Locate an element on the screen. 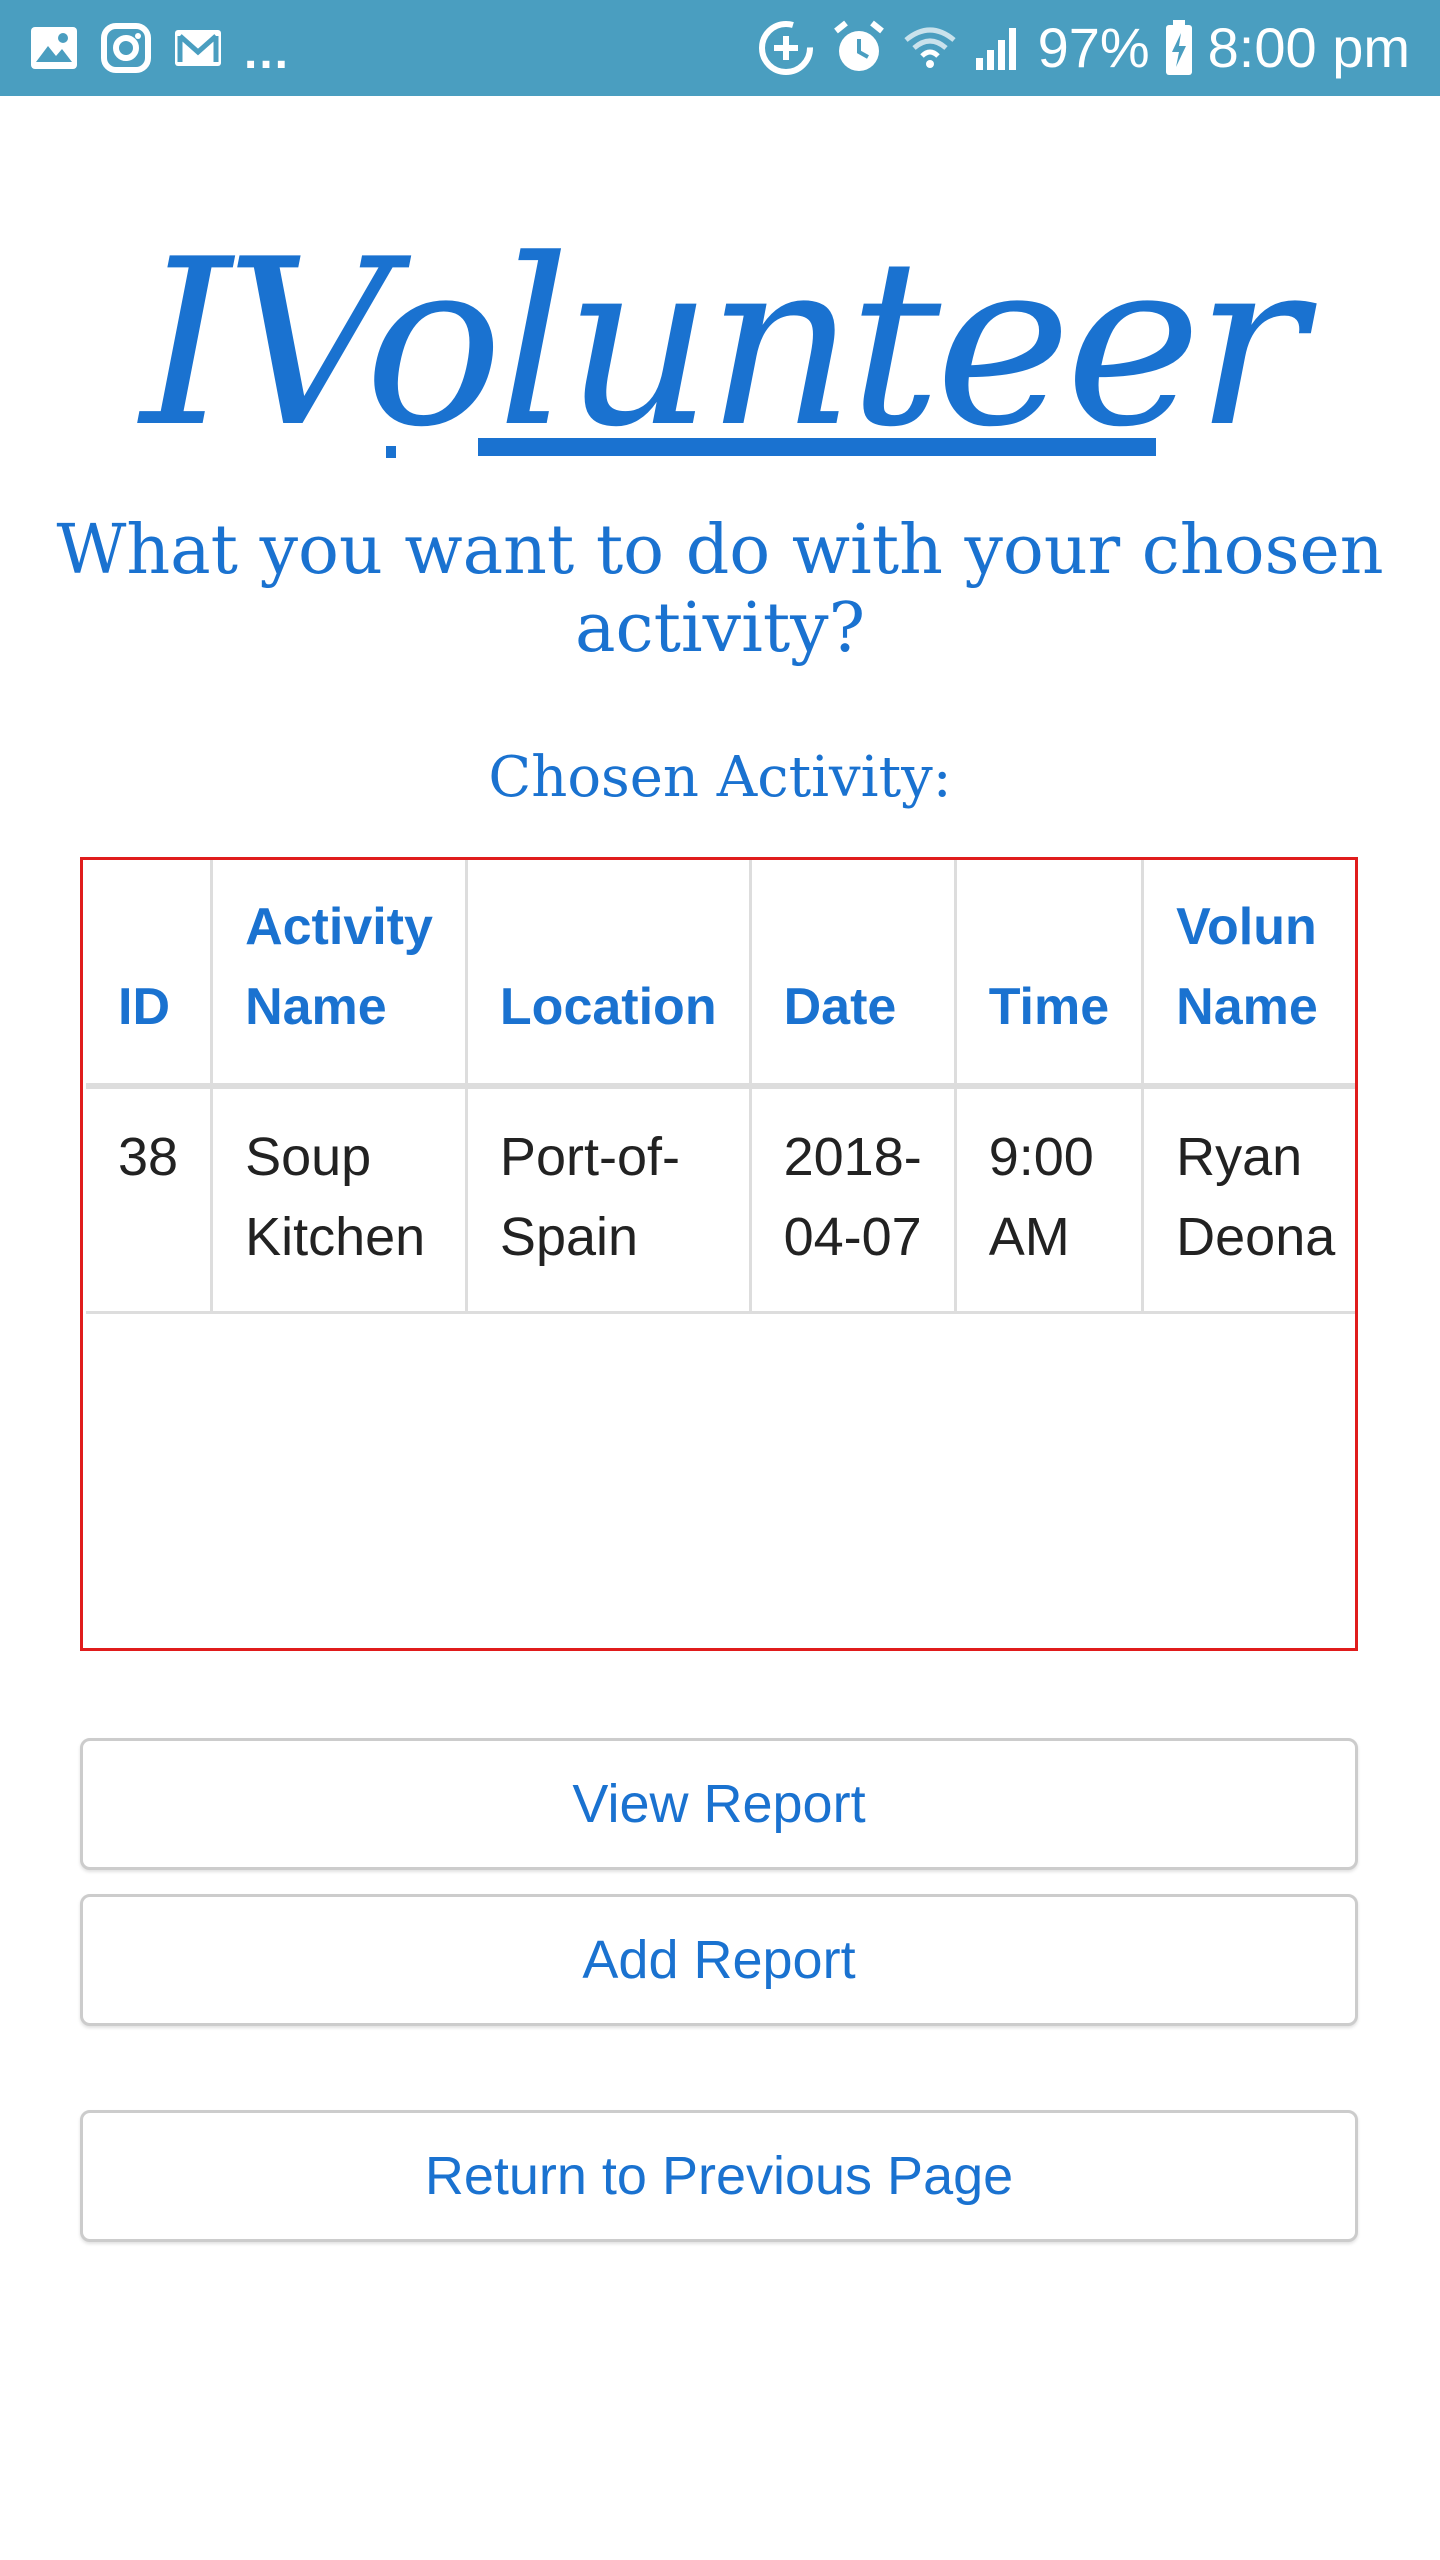  app-logo: IVolunteer is located at coordinates (723, 344).